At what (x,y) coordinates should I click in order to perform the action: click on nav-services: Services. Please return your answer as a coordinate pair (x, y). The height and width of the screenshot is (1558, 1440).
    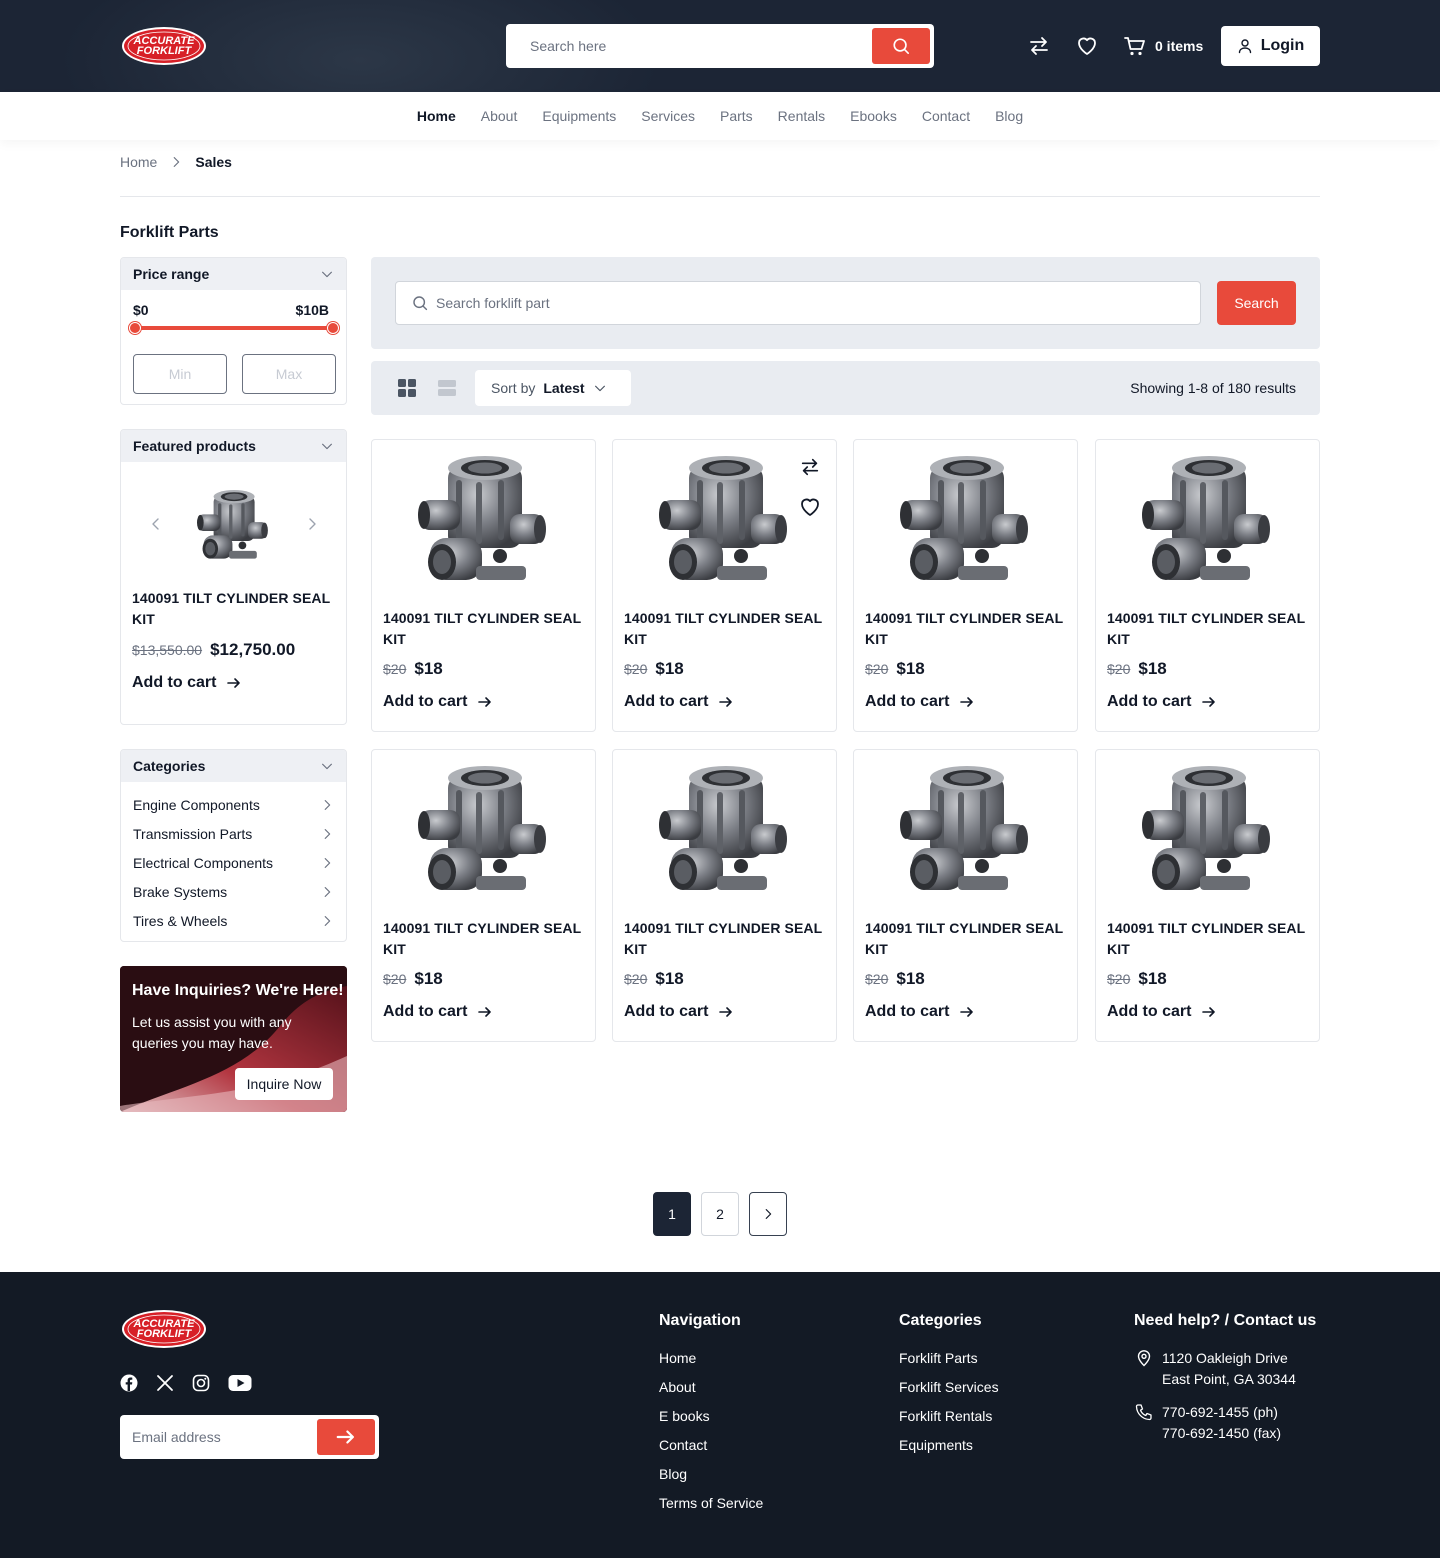
    Looking at the image, I should click on (668, 116).